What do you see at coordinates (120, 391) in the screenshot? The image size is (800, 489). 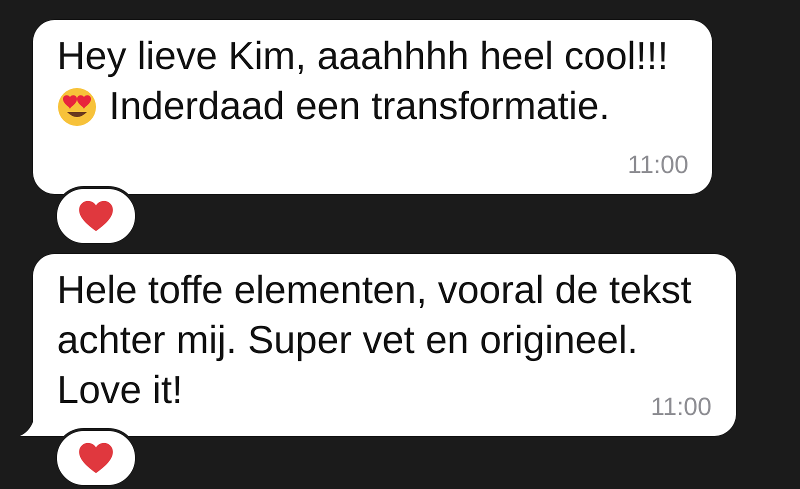 I see `message-text: Love it!` at bounding box center [120, 391].